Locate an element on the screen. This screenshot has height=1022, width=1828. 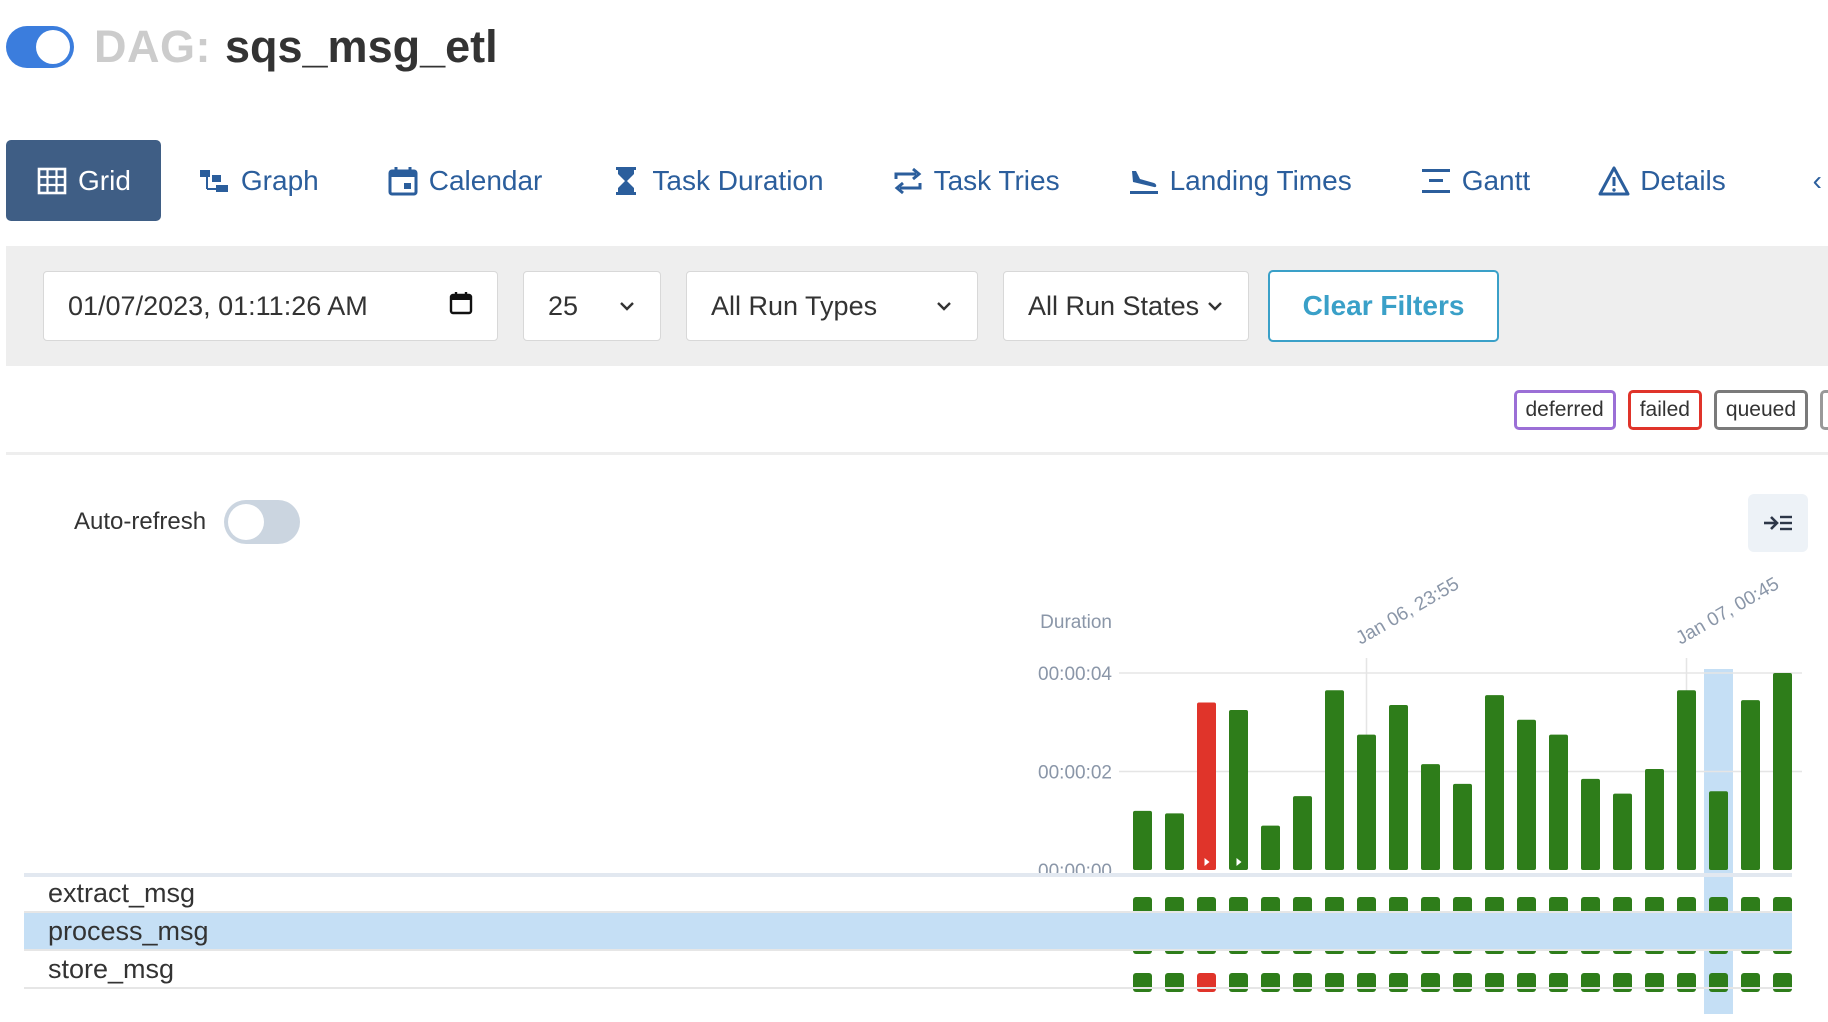
task-row: extract_msg is located at coordinates (908, 894).